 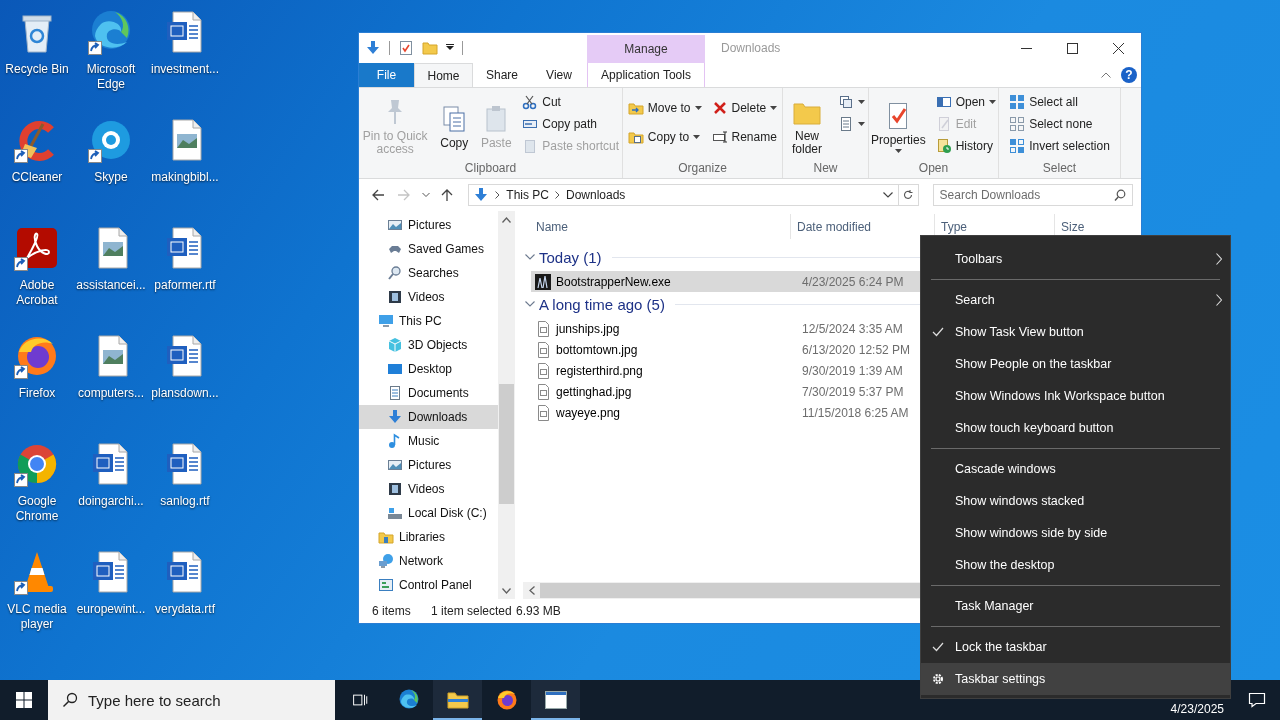 I want to click on menu-item: Show Task View button, so click(x=1075, y=332).